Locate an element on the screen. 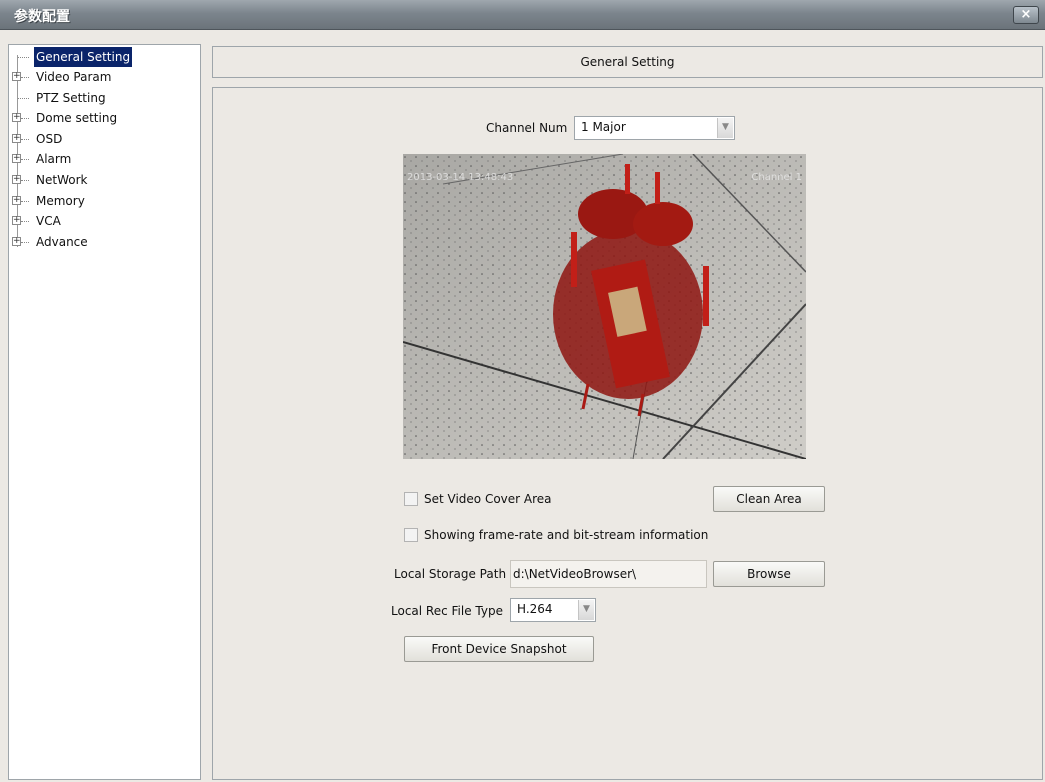 The image size is (1045, 782). tree-item-advance: + Advance is located at coordinates (104, 242).